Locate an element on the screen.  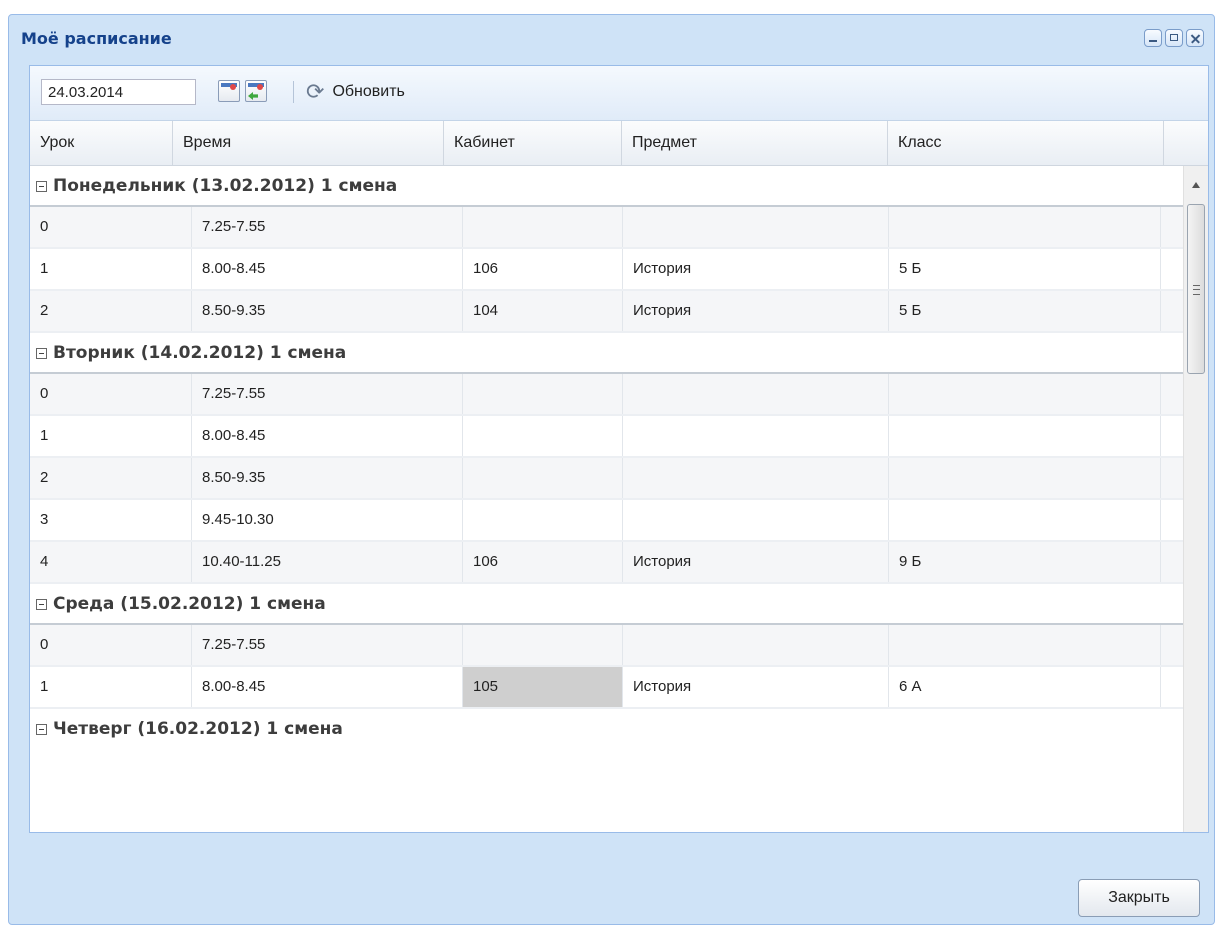
table-row: 1 8.00-8.45 is located at coordinates (607, 437).